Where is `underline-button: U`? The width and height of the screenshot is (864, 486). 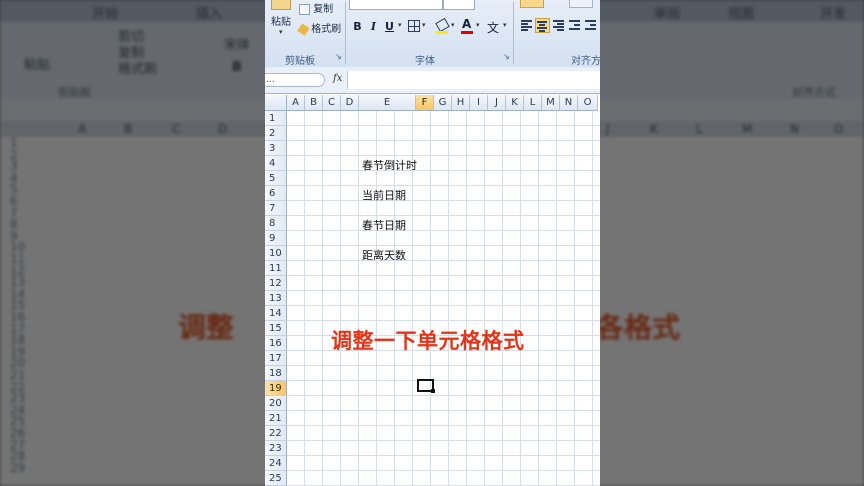
underline-button: U is located at coordinates (389, 26).